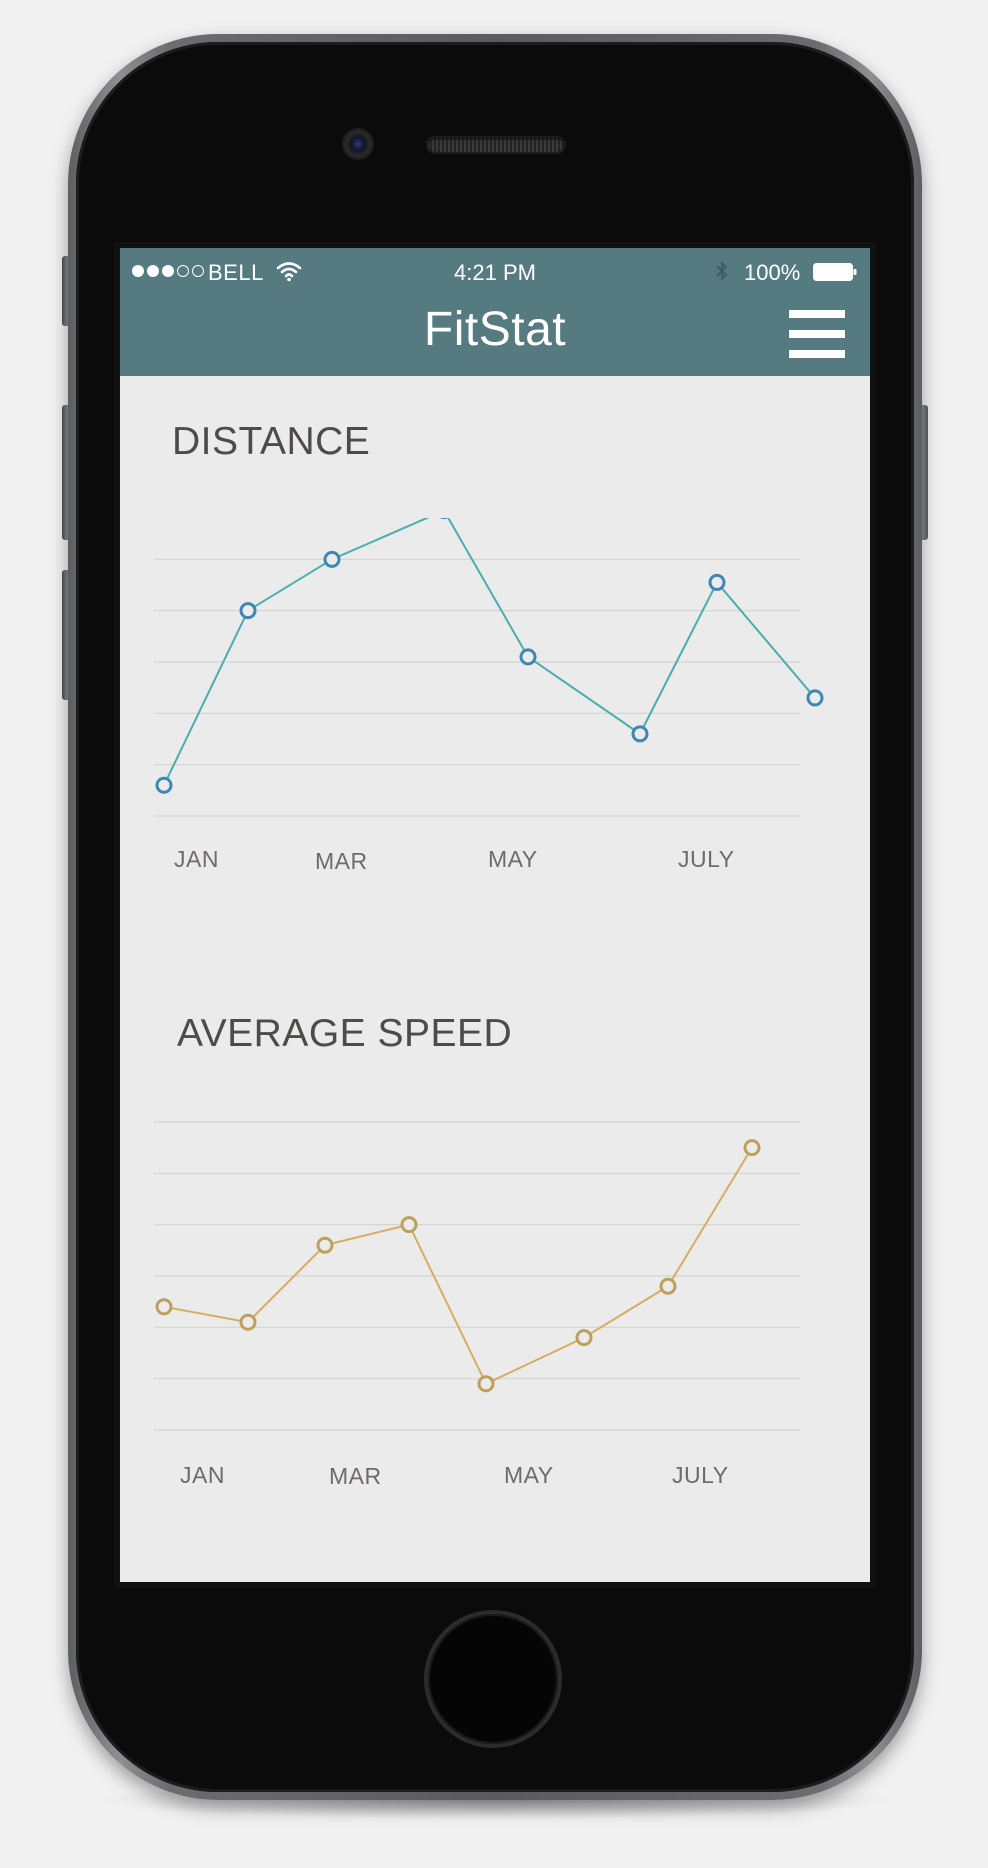 The width and height of the screenshot is (988, 1868). I want to click on distance-series-line, so click(489, 652).